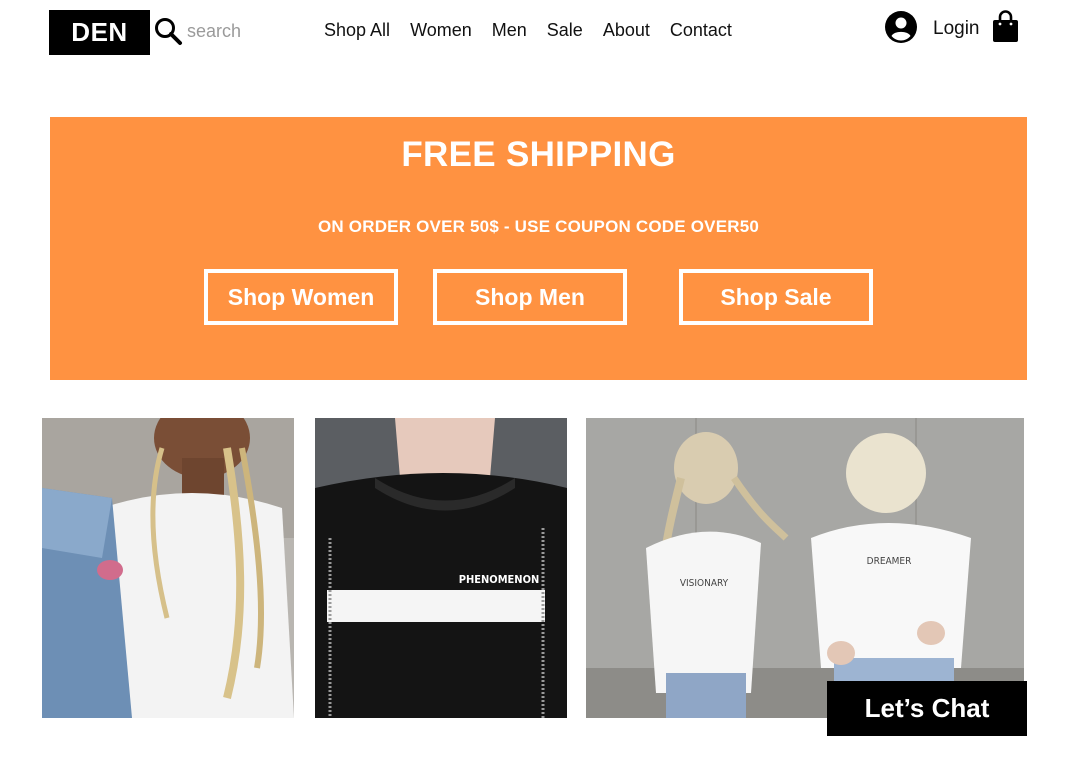 The height and width of the screenshot is (763, 1073). Describe the element at coordinates (530, 297) in the screenshot. I see `shop-men-button: Shop Men` at that location.